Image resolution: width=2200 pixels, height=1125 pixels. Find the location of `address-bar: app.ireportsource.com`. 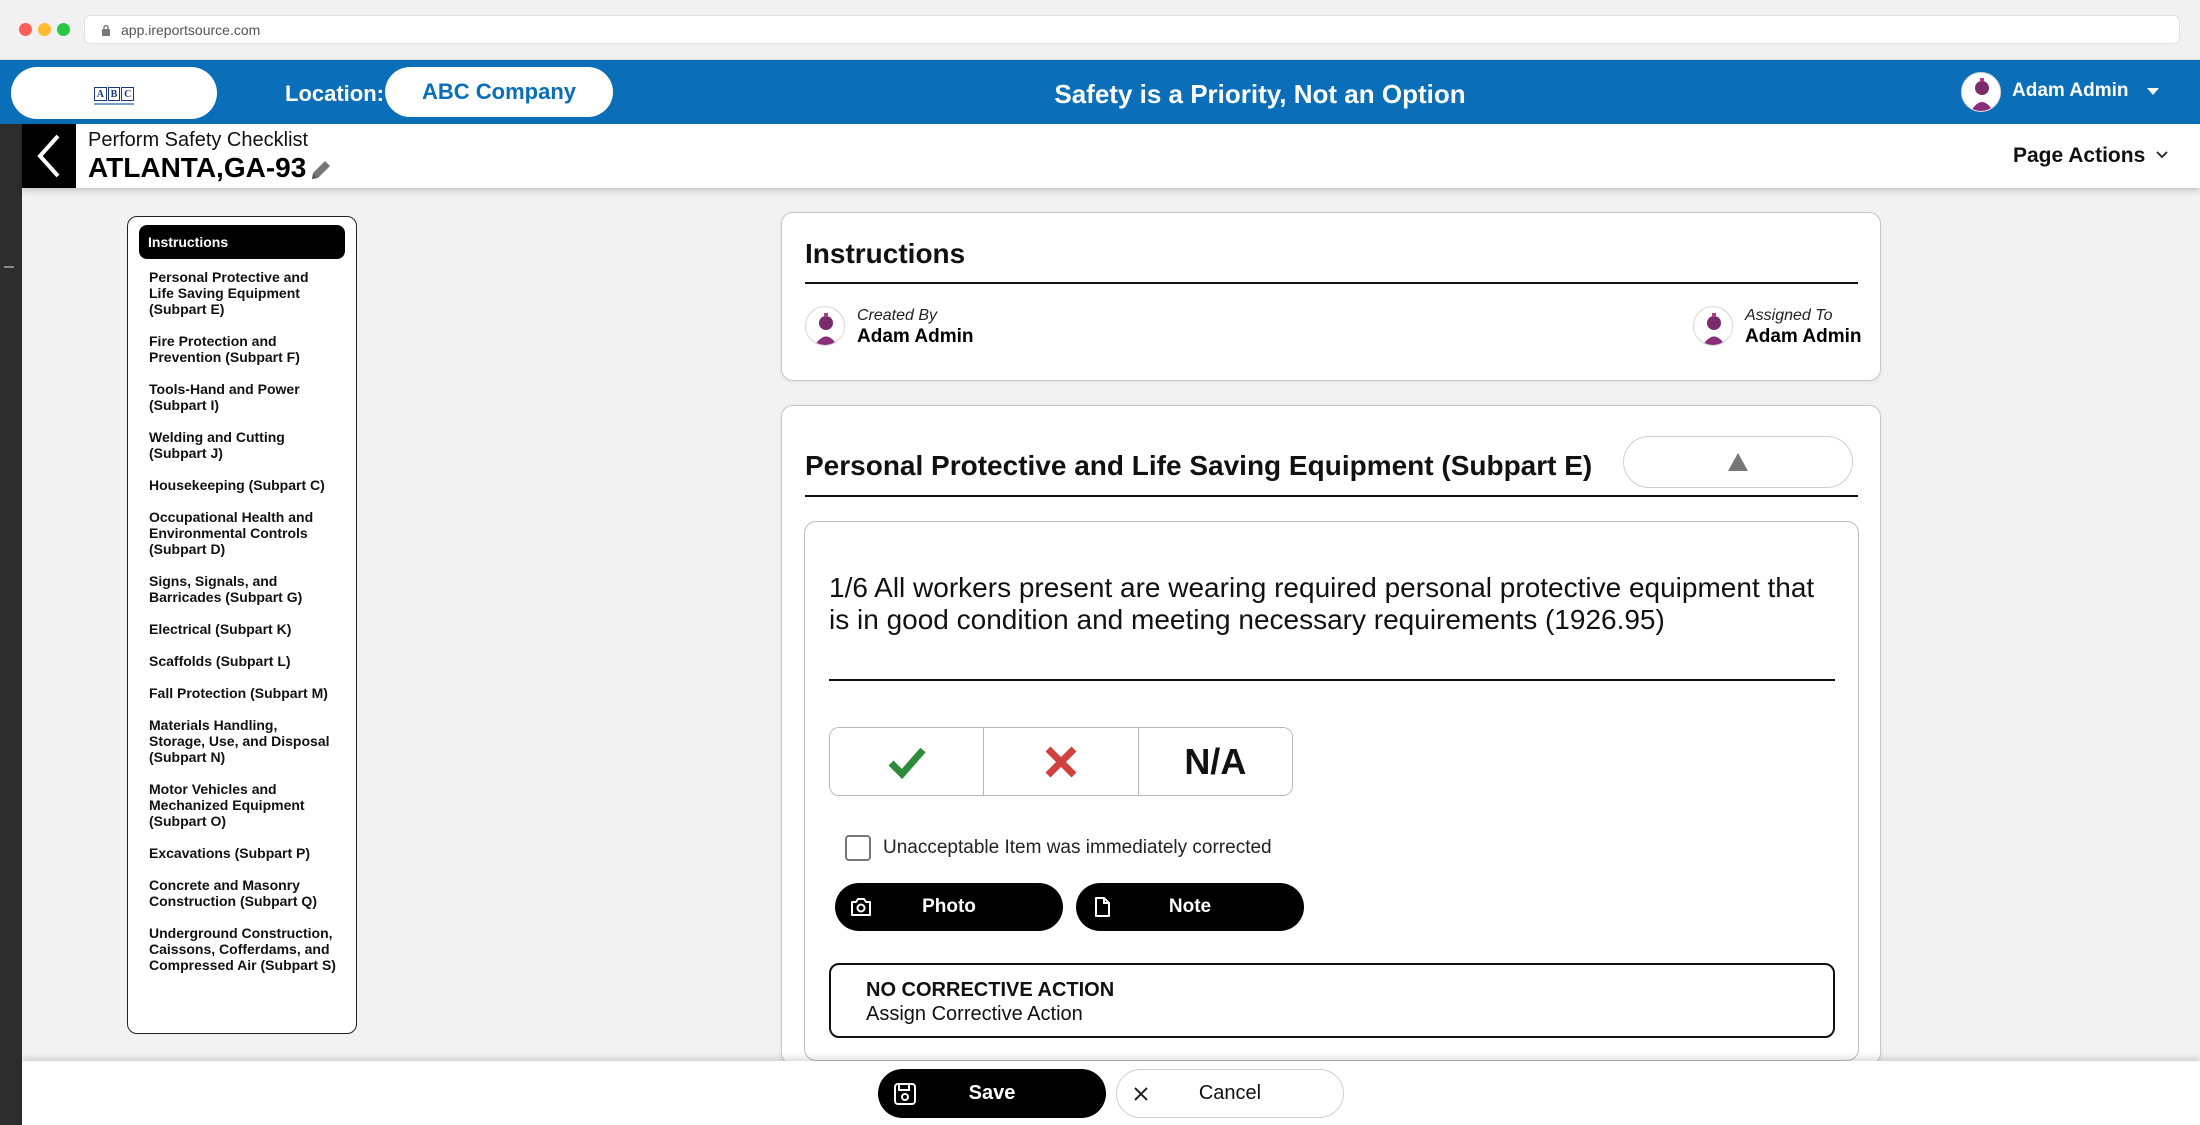

address-bar: app.ireportsource.com is located at coordinates (1132, 29).